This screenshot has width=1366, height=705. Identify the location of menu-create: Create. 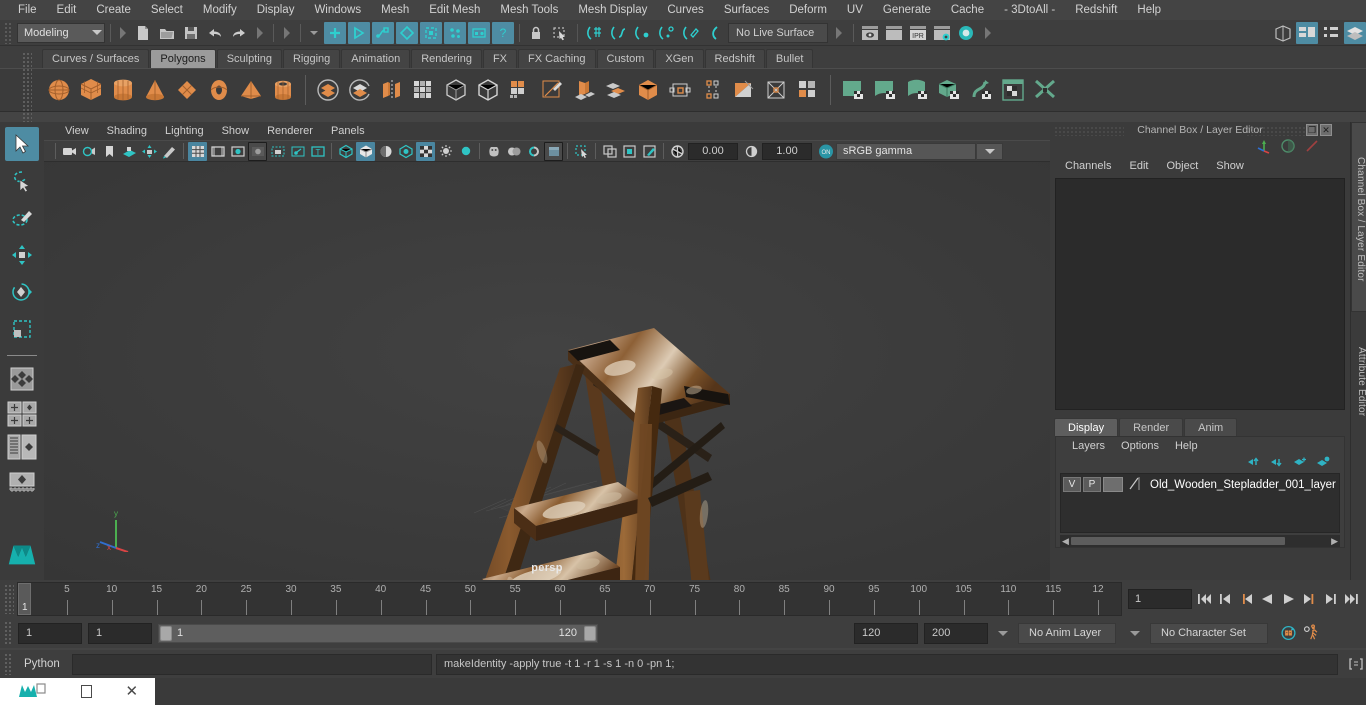
(113, 10).